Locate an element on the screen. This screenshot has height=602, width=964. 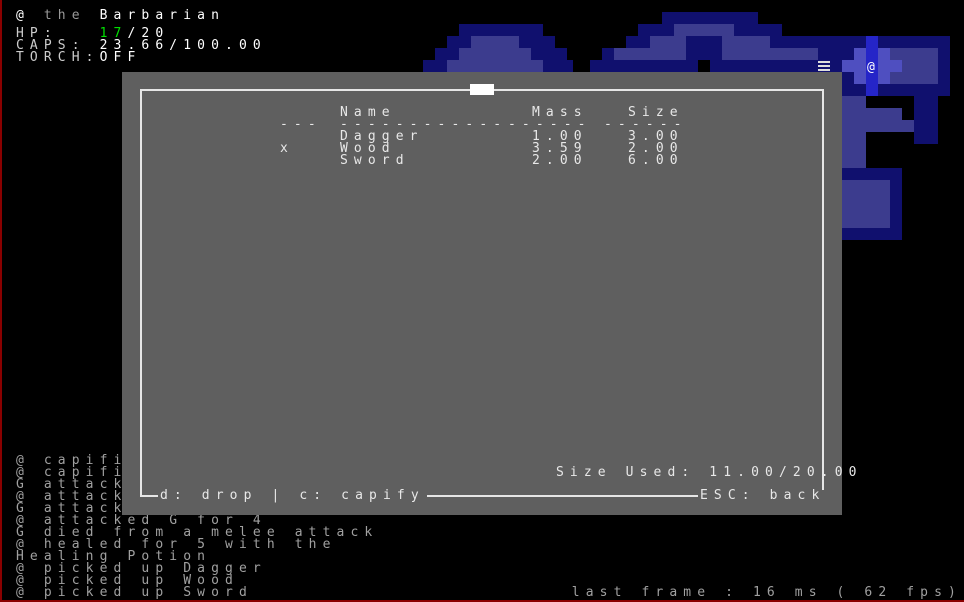
item-select-mark: x is located at coordinates (287, 148).